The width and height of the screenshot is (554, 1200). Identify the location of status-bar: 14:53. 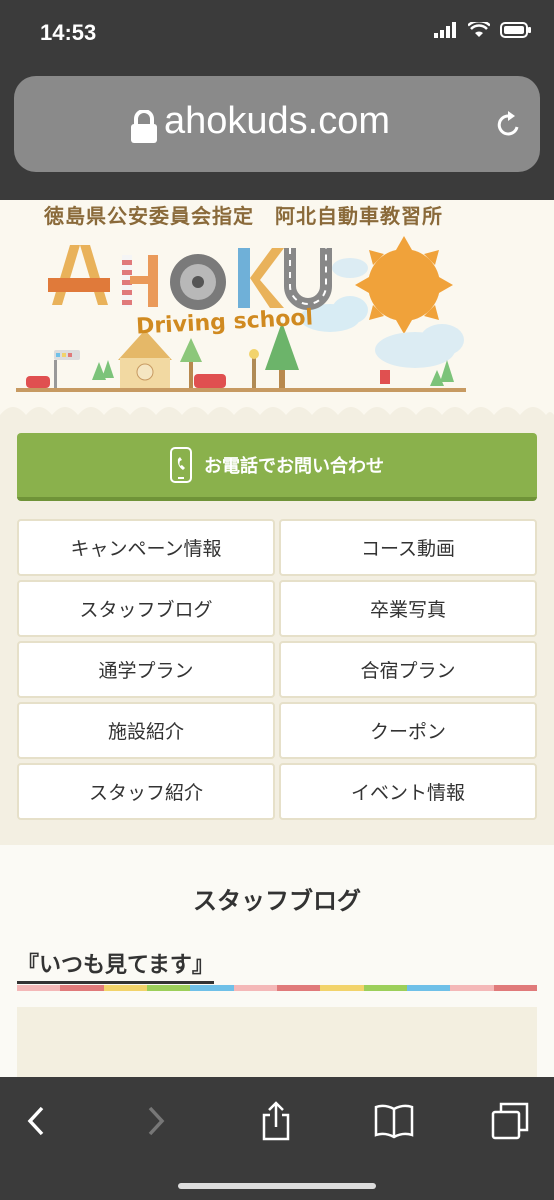
(277, 35).